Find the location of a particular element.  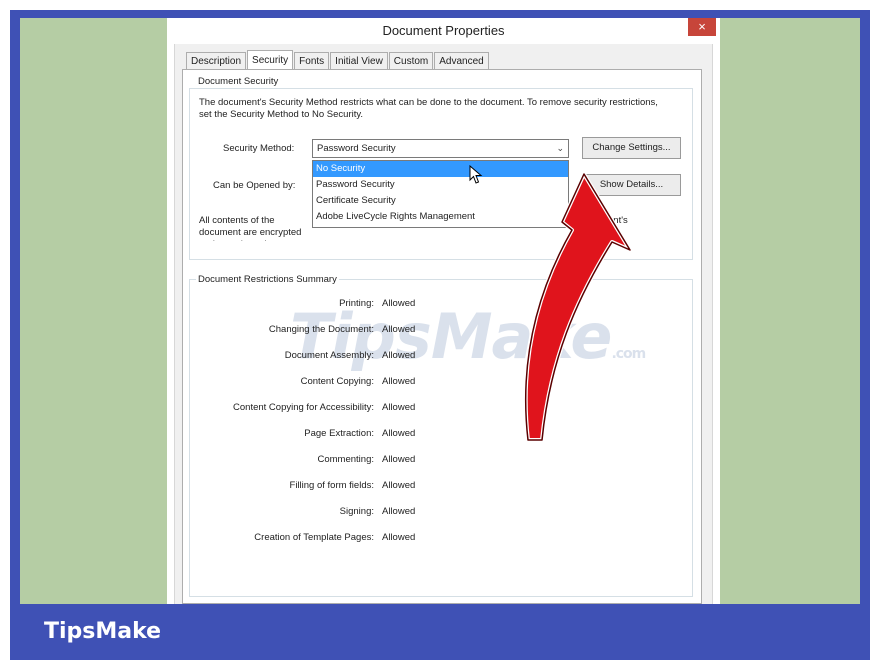

restriction-label: Commenting: is located at coordinates (346, 459).